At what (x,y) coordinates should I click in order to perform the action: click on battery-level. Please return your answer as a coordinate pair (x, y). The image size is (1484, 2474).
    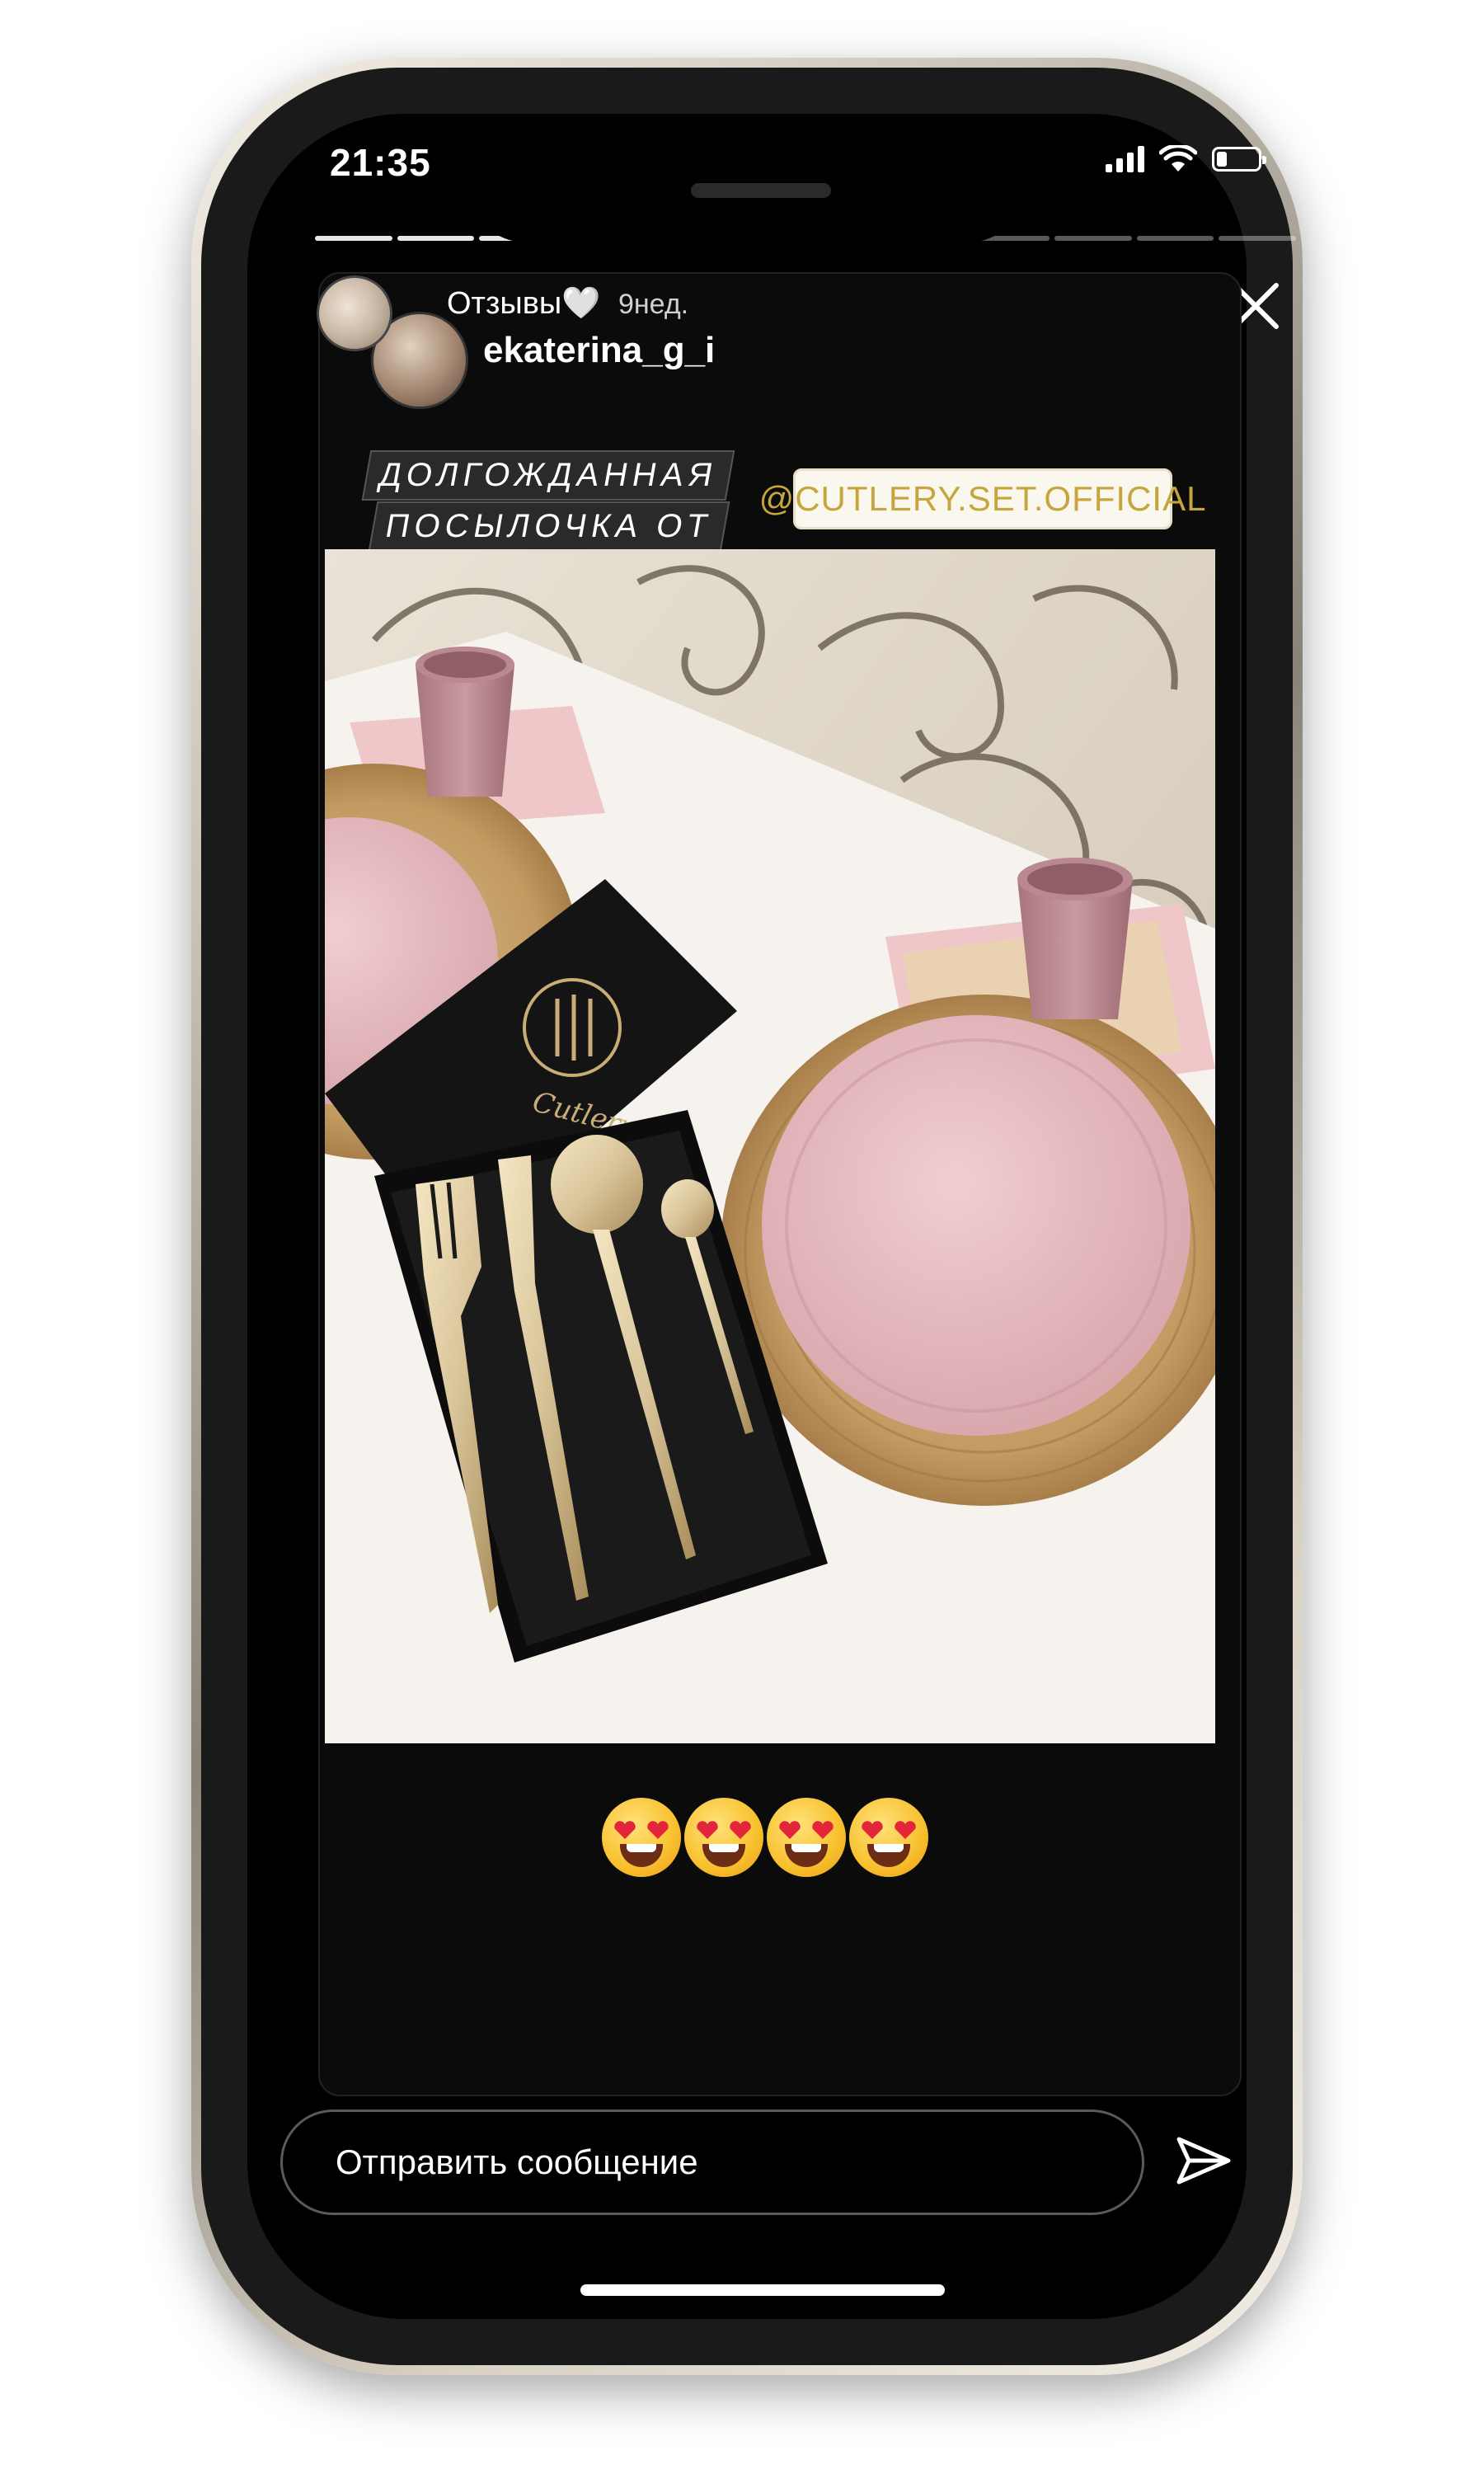
    Looking at the image, I should click on (1222, 159).